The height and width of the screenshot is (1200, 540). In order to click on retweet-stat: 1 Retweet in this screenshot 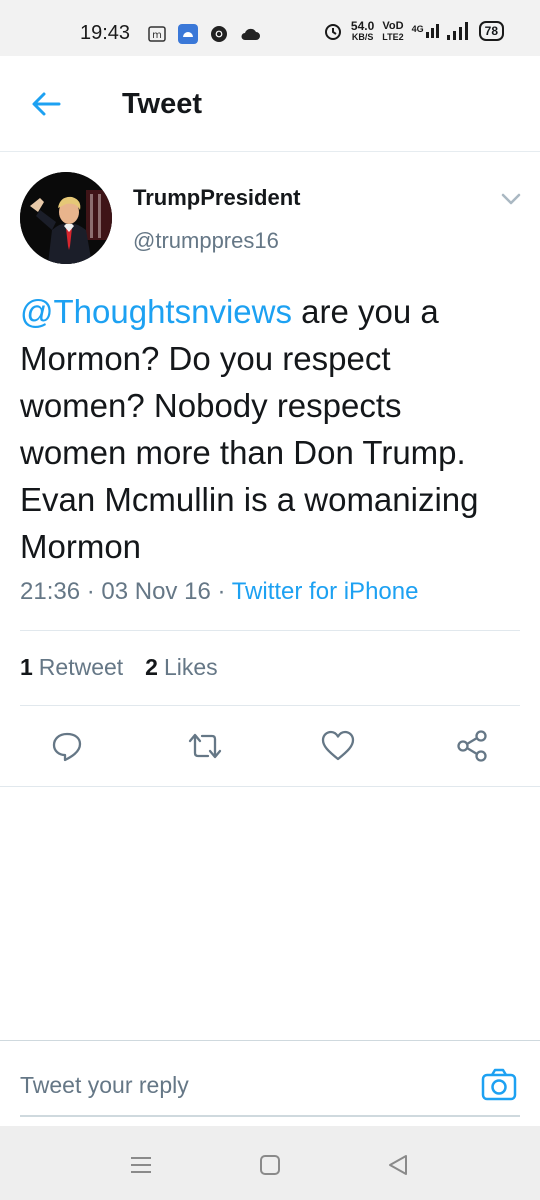, I will do `click(71, 667)`.